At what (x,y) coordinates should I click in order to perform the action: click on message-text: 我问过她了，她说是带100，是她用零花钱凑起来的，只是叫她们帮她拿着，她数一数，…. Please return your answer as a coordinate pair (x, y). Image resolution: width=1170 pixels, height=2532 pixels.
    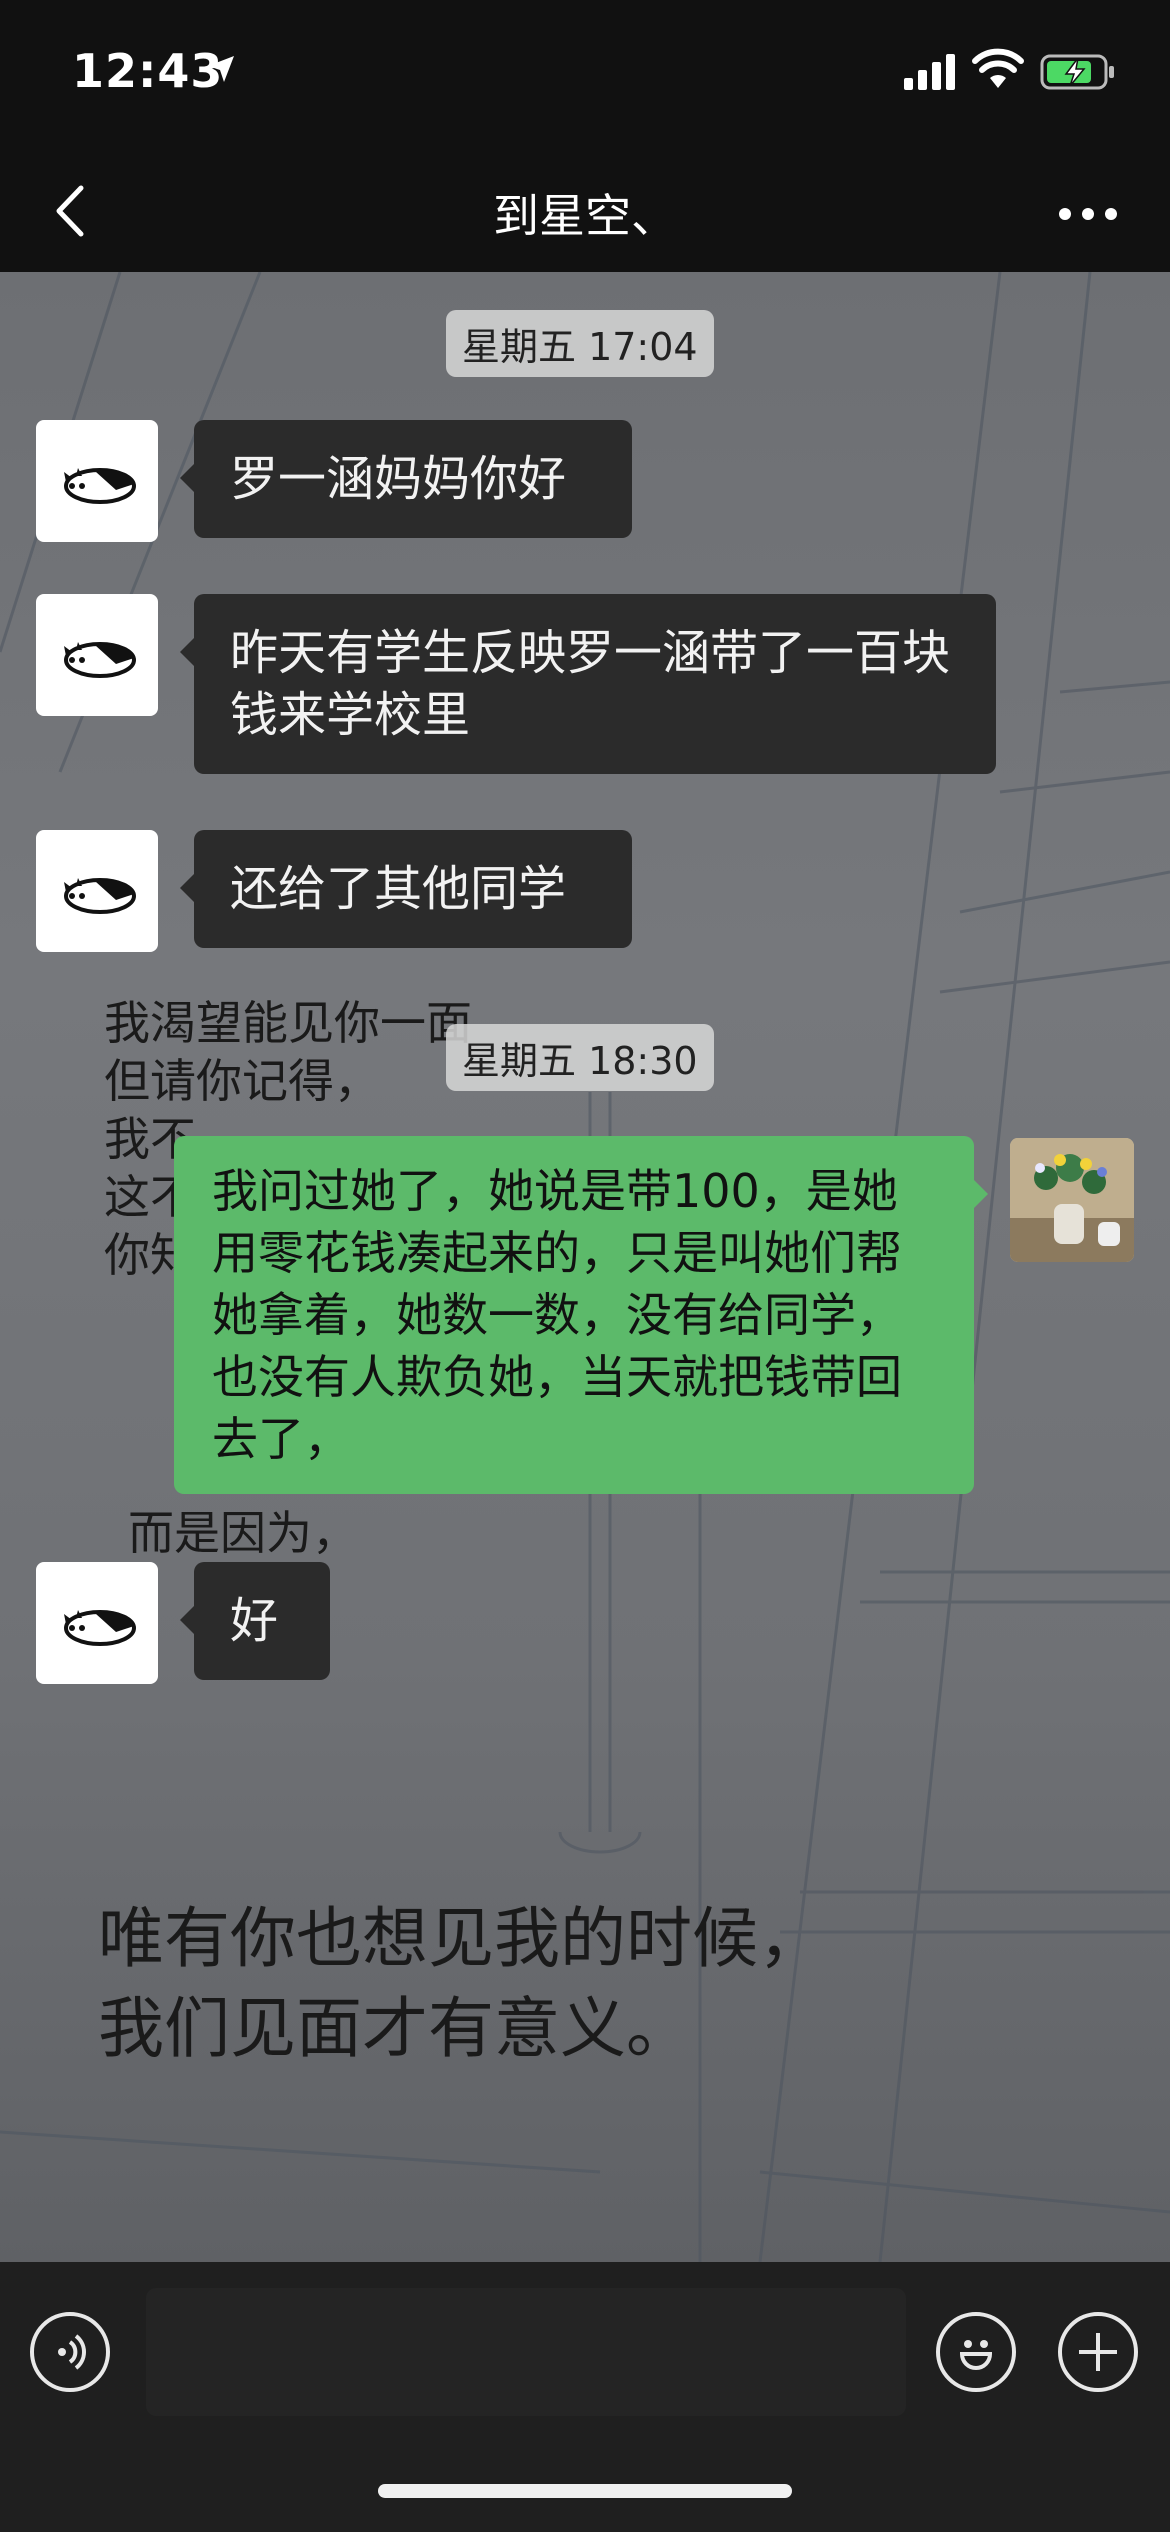
    Looking at the image, I should click on (557, 1315).